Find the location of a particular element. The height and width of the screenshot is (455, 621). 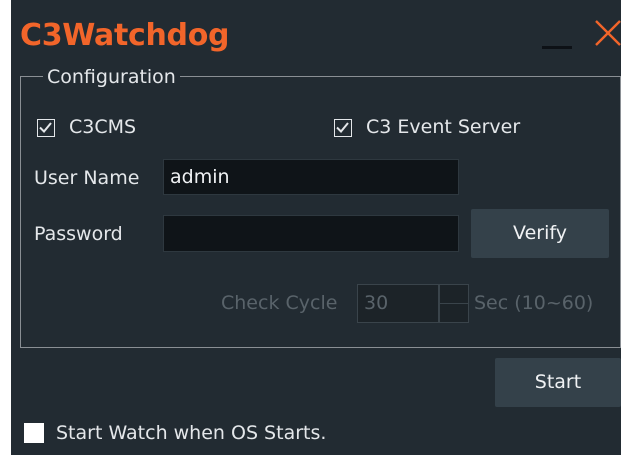

spin-up-button is located at coordinates (454, 294).